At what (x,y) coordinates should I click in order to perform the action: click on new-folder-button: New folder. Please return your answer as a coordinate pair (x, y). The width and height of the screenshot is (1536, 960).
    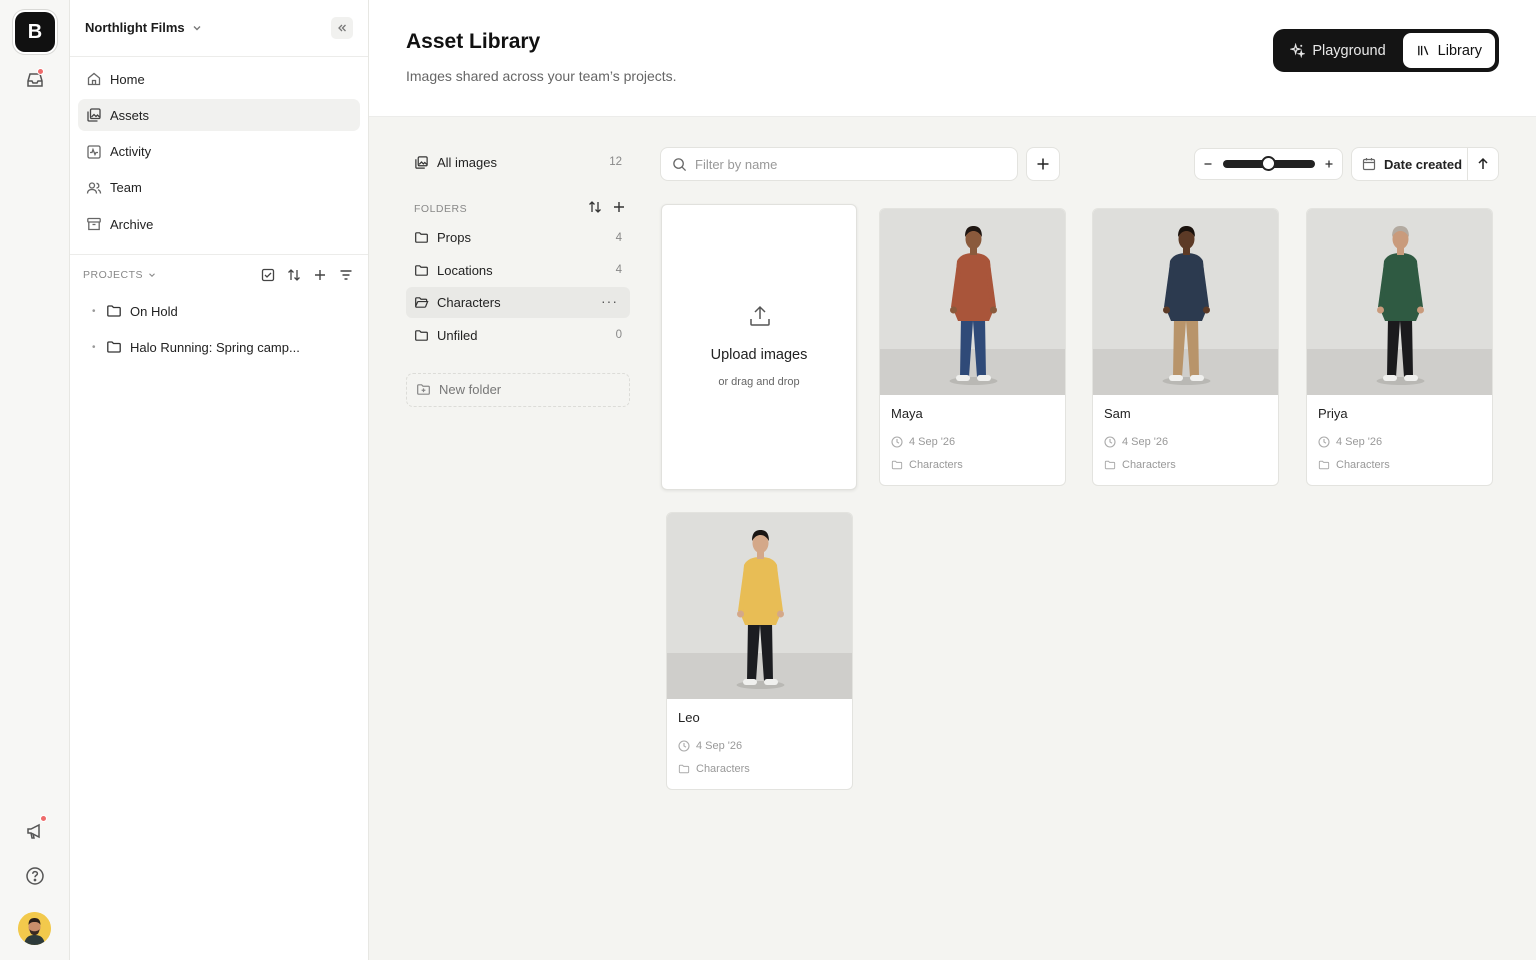
    Looking at the image, I should click on (518, 389).